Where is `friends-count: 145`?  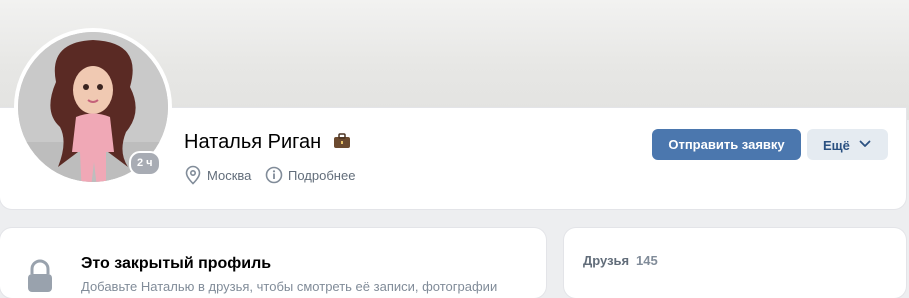 friends-count: 145 is located at coordinates (647, 260).